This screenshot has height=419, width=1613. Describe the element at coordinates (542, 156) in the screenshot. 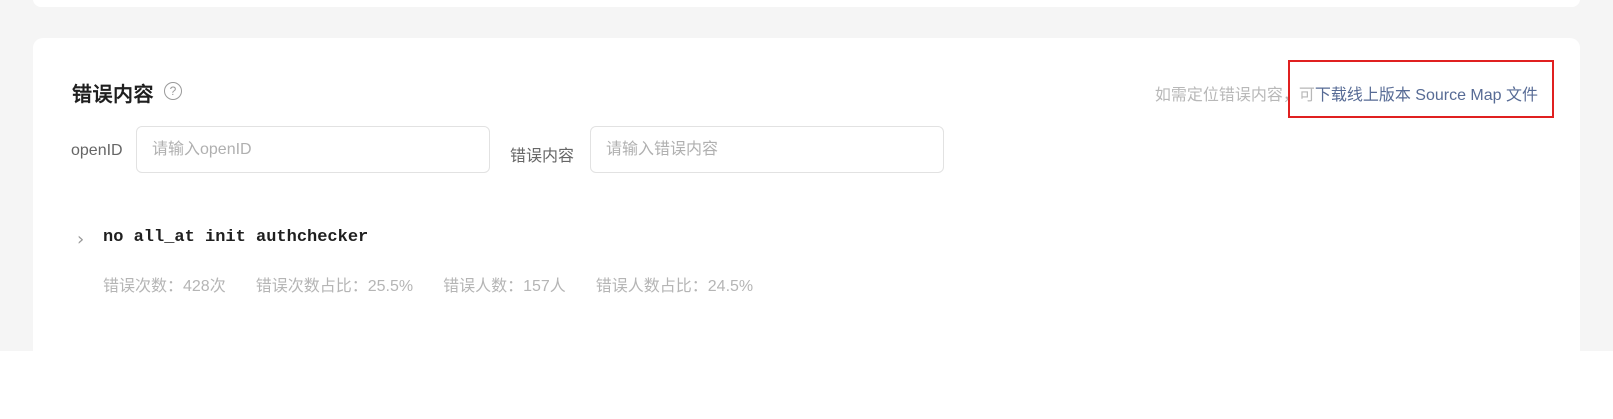

I see `error-content-label: 错误内容` at that location.